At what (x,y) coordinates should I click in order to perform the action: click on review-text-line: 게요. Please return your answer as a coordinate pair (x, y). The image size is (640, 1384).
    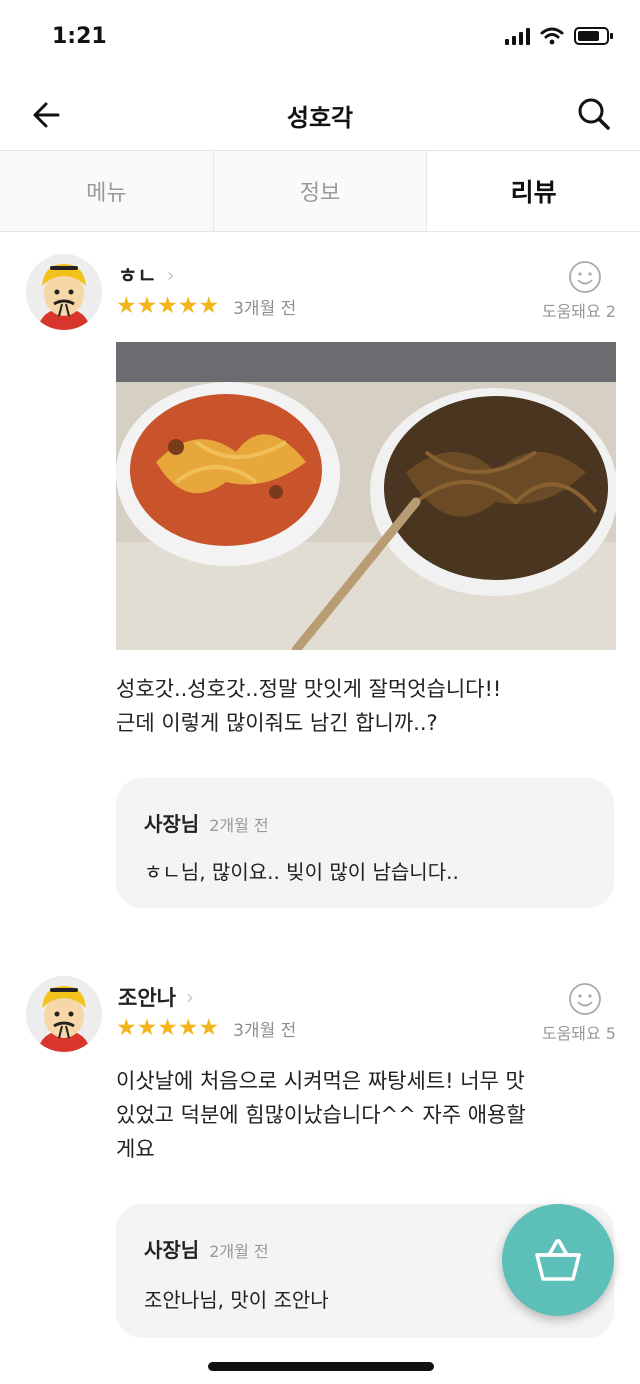
    Looking at the image, I should click on (135, 1149).